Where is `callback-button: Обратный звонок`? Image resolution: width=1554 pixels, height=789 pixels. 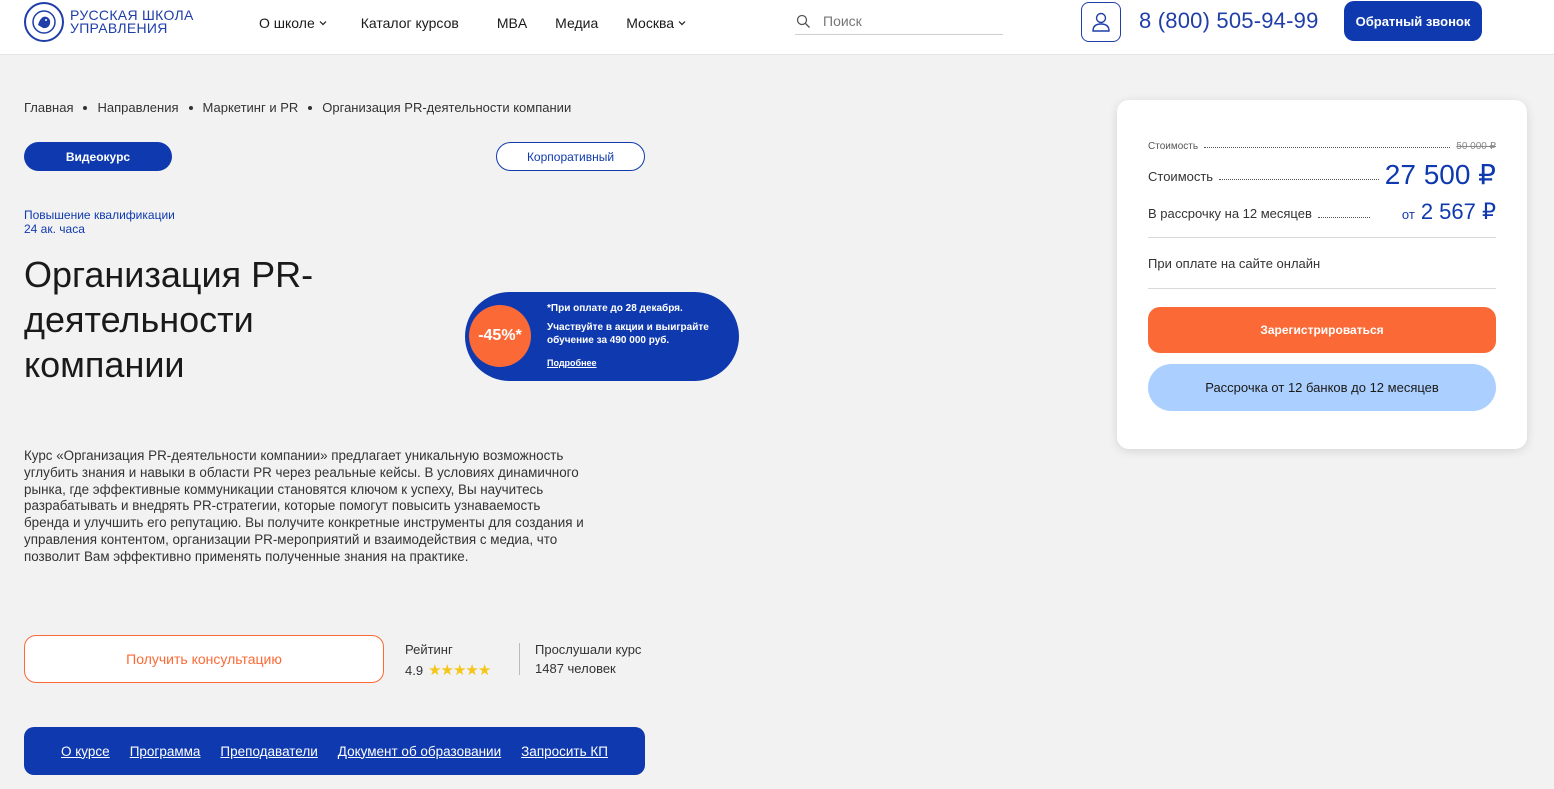
callback-button: Обратный звонок is located at coordinates (1413, 21).